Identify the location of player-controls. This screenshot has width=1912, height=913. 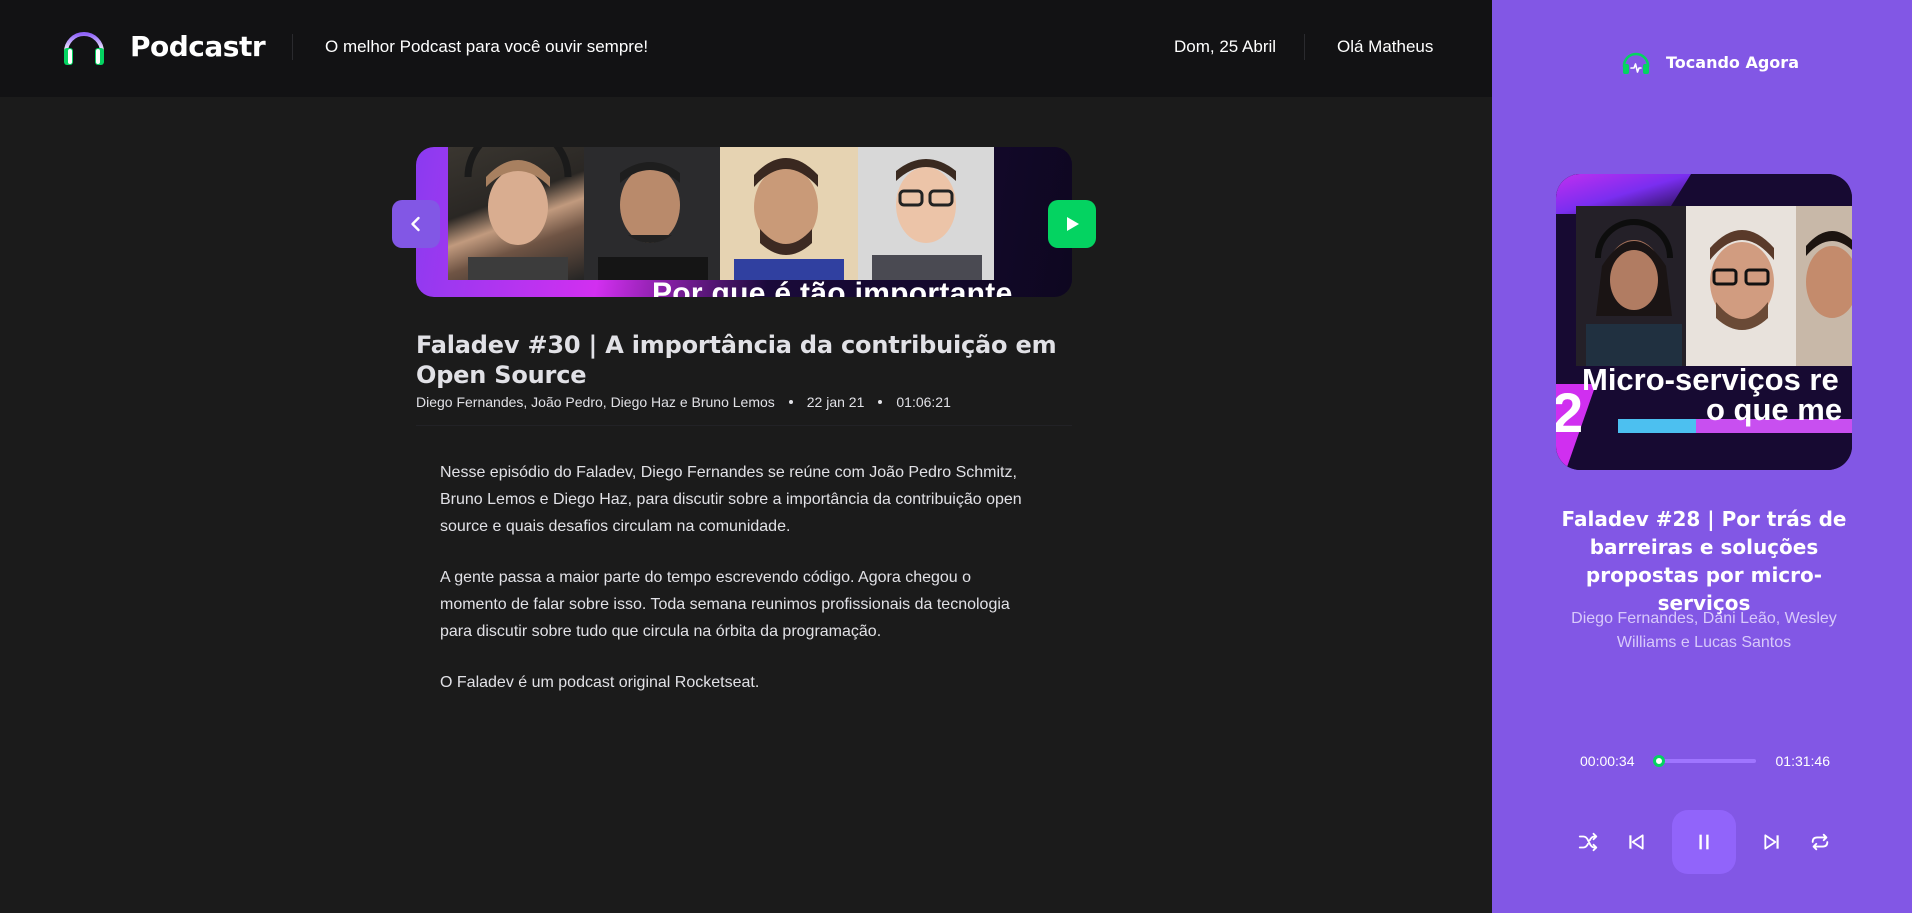
(1704, 842).